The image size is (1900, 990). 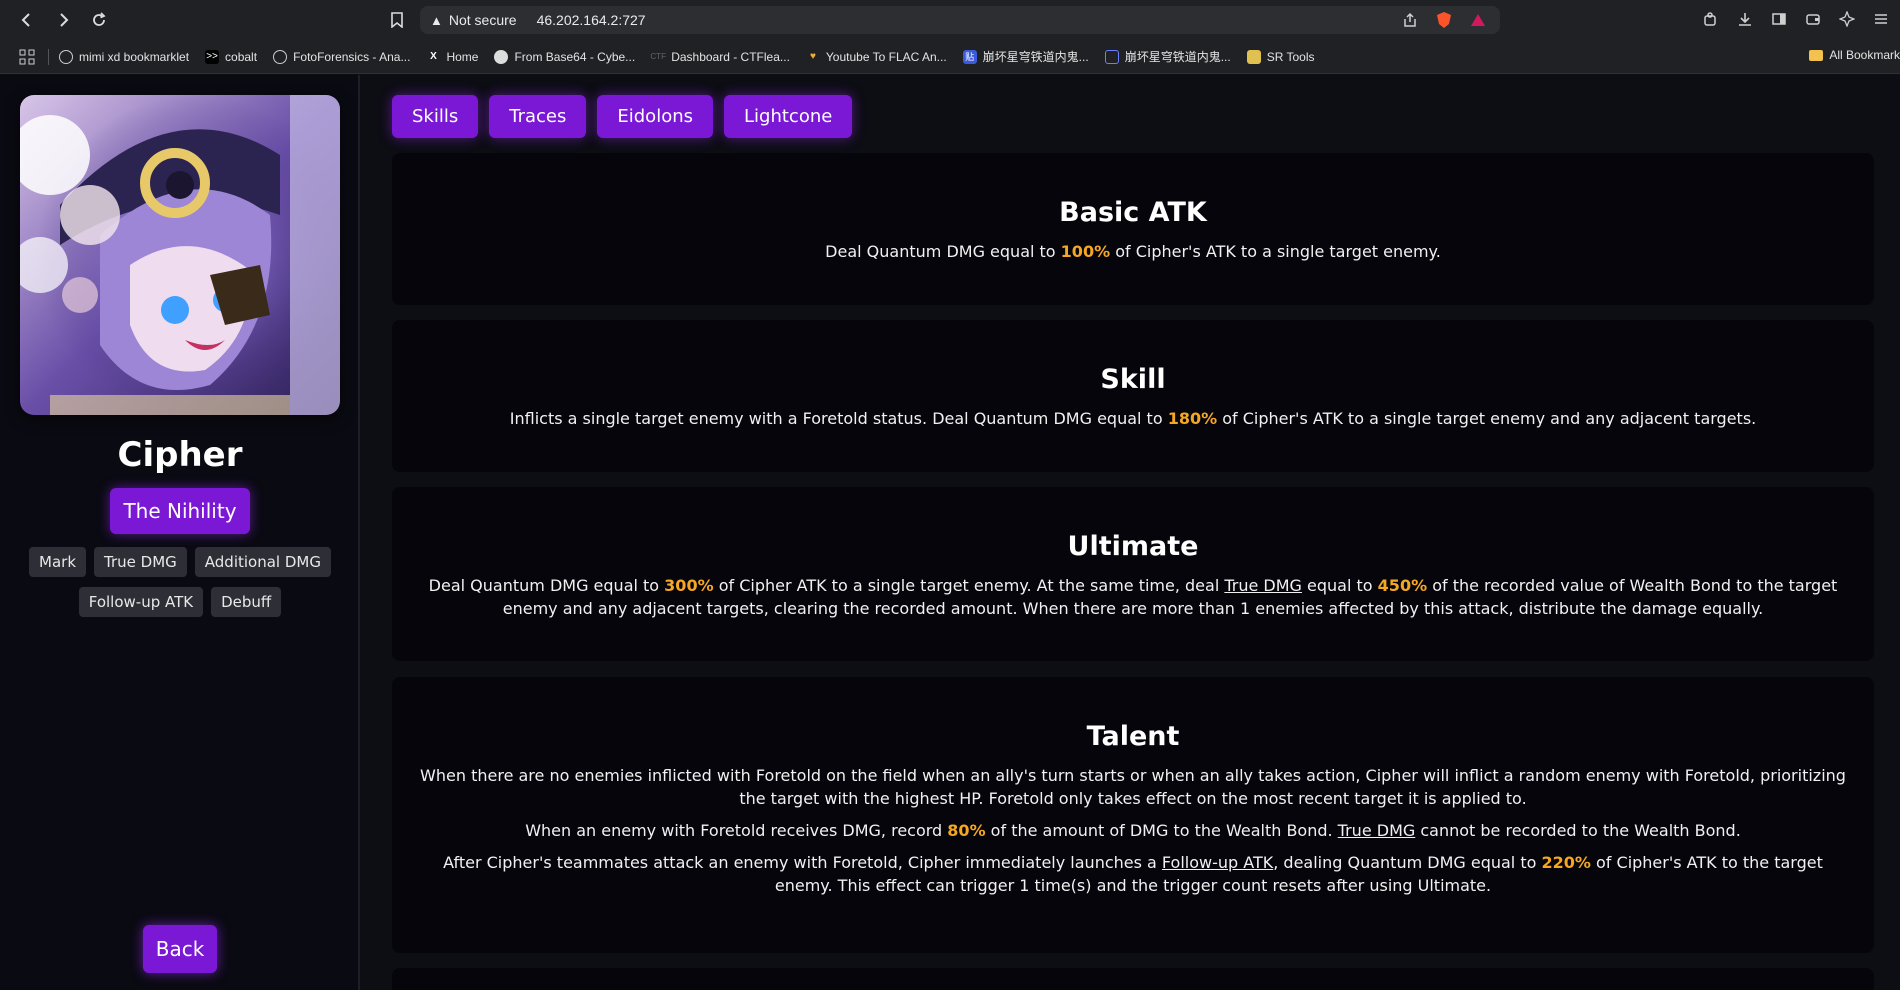 I want to click on warning-icon: ▲, so click(x=436, y=20).